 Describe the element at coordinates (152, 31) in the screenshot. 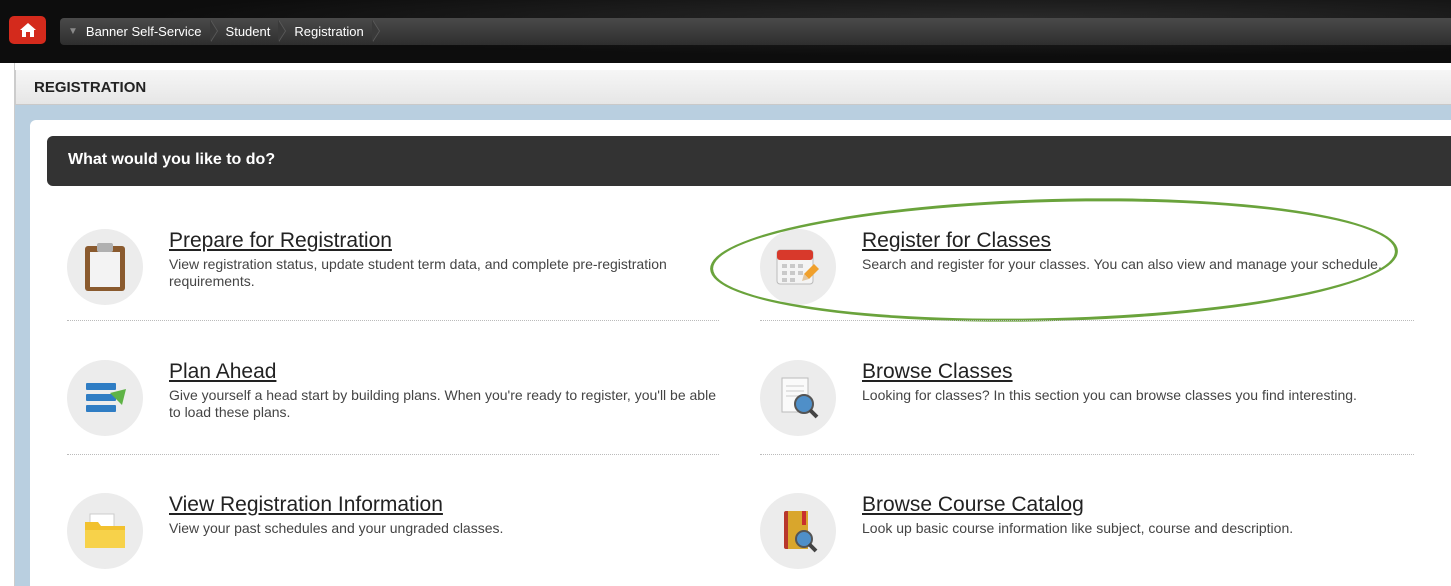

I see `breadcrumb-item-banner: Banner Self-Service` at that location.